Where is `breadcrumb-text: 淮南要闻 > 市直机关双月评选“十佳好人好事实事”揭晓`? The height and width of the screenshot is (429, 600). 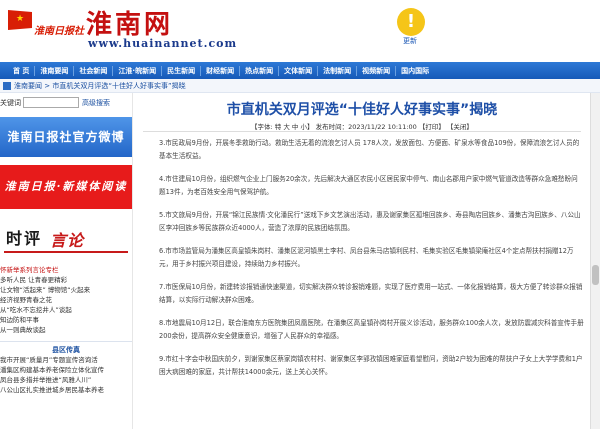
breadcrumb-text: 淮南要闻 > 市直机关双月评选“十佳好人好事实事”揭晓 is located at coordinates (100, 86).